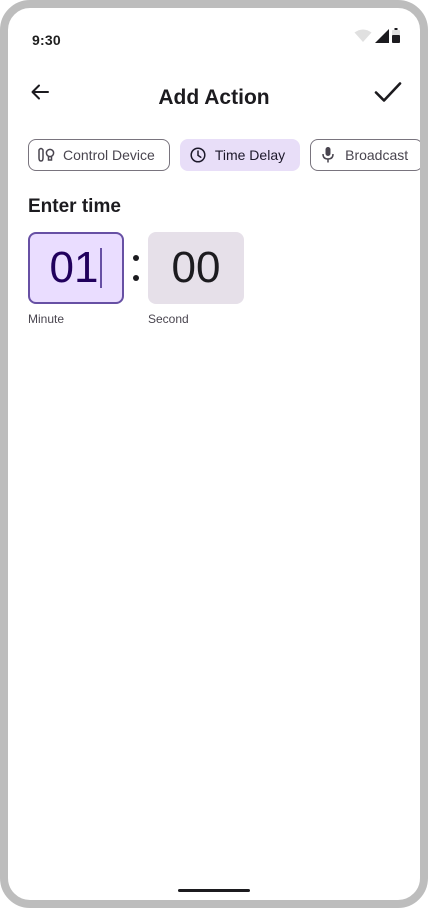  I want to click on home-indicator, so click(214, 890).